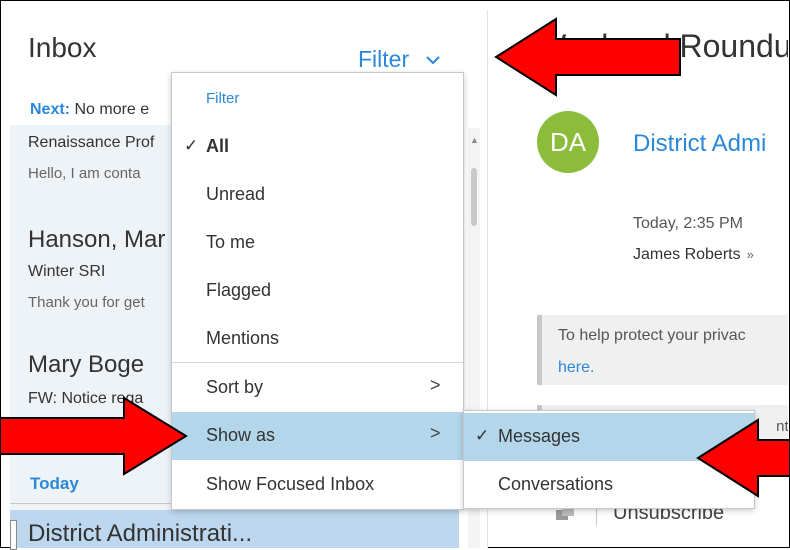 This screenshot has width=790, height=550. What do you see at coordinates (223, 98) in the screenshot?
I see `menu-header: Filter` at bounding box center [223, 98].